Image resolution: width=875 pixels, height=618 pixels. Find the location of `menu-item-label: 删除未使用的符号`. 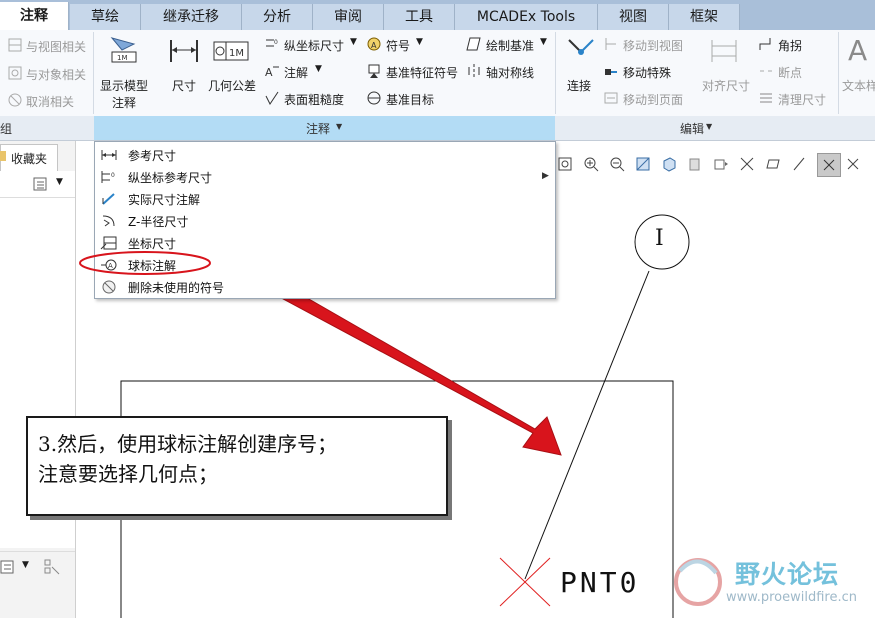

menu-item-label: 删除未使用的符号 is located at coordinates (176, 288).